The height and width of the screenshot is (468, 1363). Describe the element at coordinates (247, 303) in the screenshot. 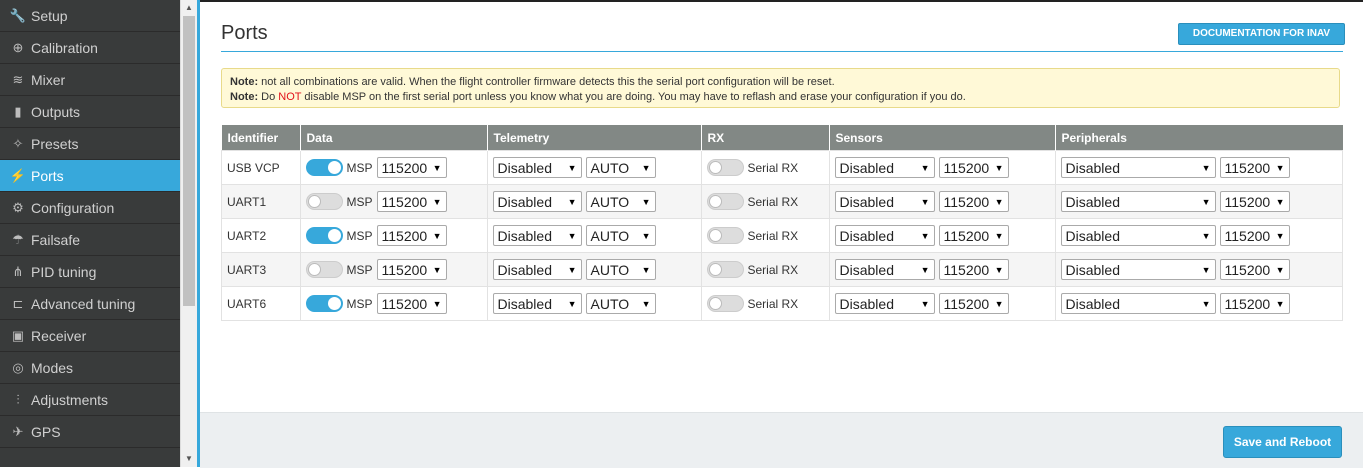

I see `port-identifier: UART6` at that location.